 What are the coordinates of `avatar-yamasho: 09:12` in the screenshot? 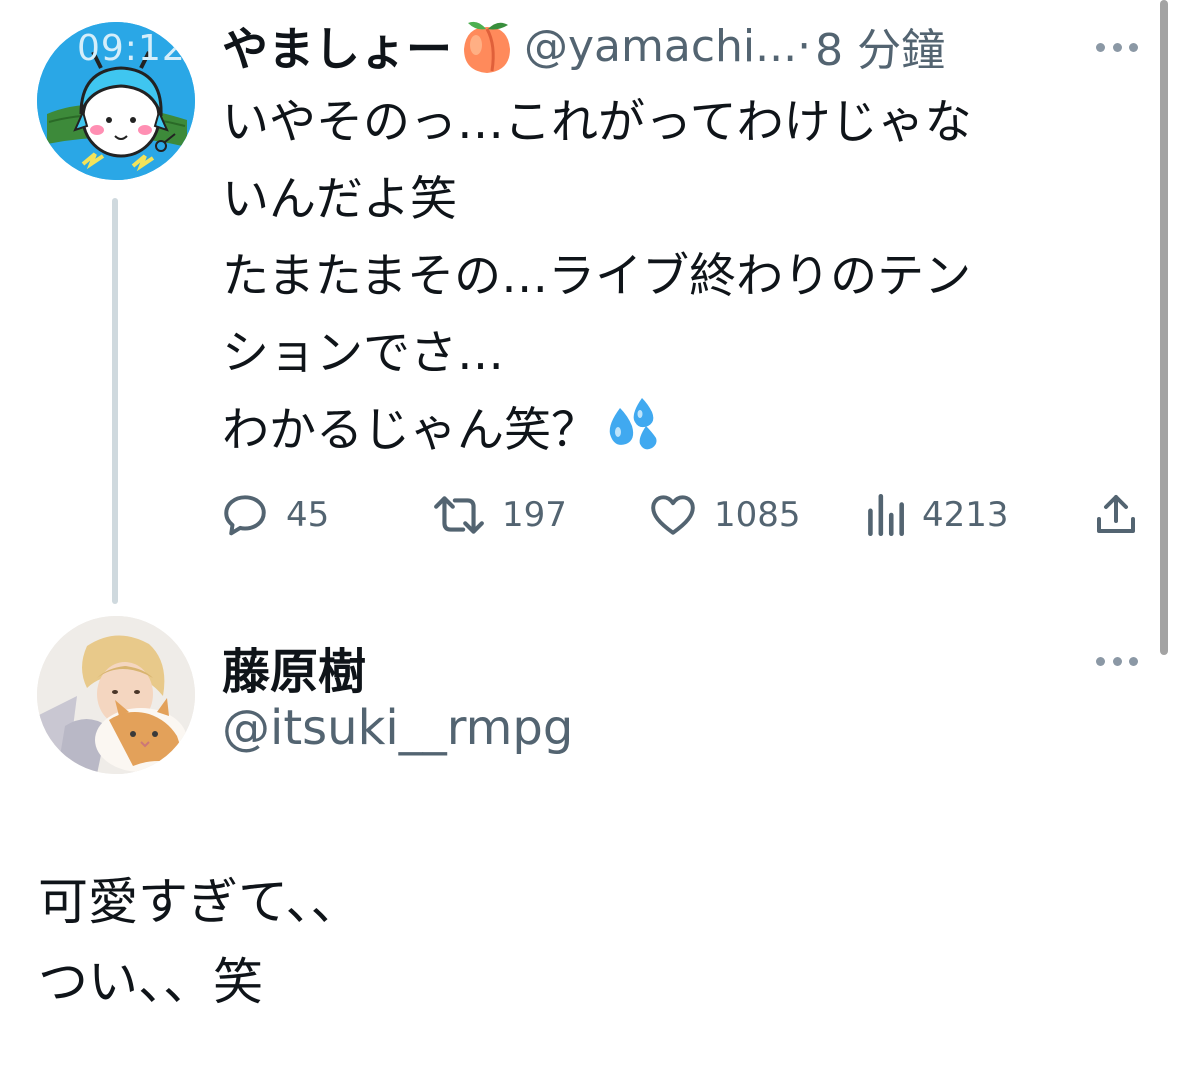 It's located at (116, 101).